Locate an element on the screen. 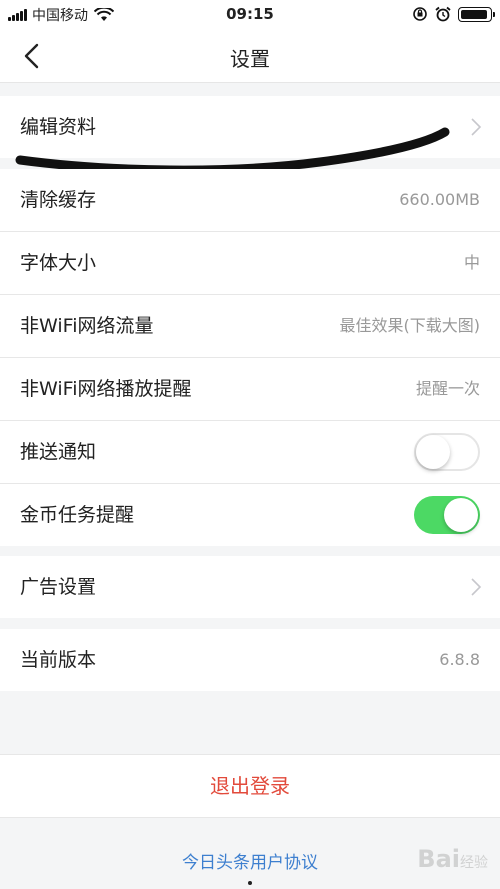 The height and width of the screenshot is (889, 500). non-wifi-traffic-label: 非WiFi网络流量 is located at coordinates (87, 326).